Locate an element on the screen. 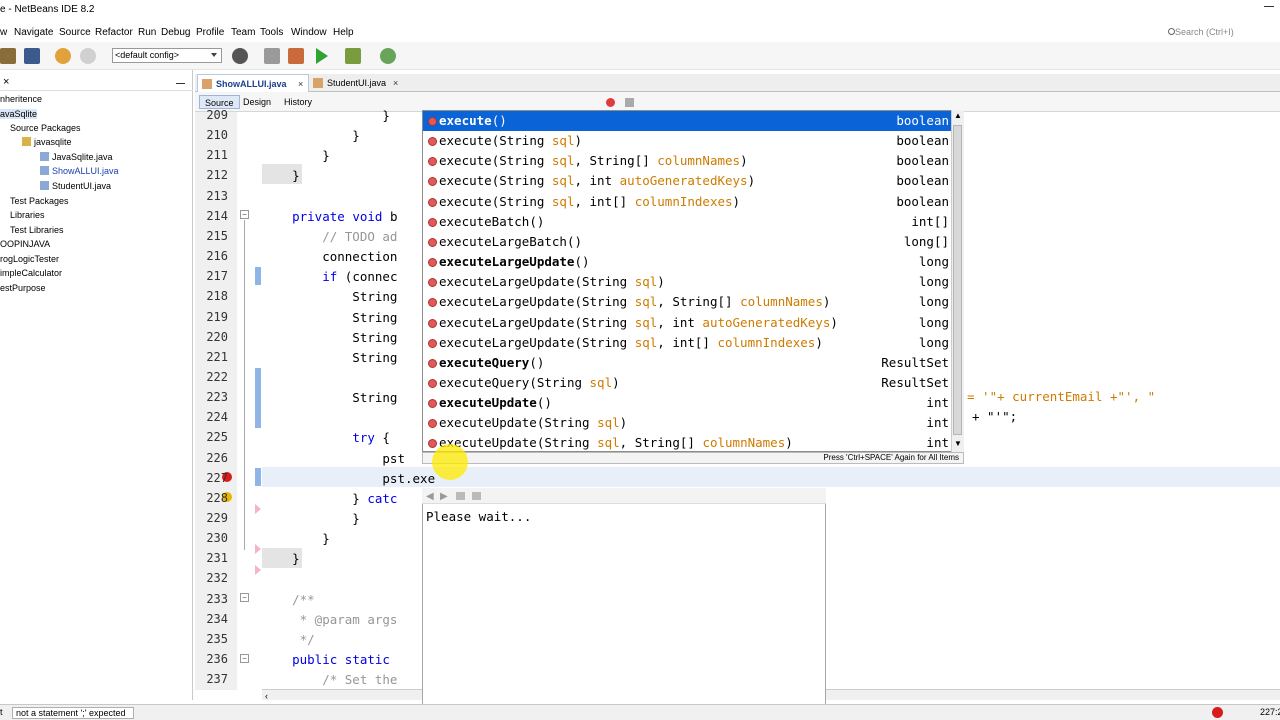 This screenshot has width=1280, height=720. tree-item: ShowALLUI.java is located at coordinates (79, 171).